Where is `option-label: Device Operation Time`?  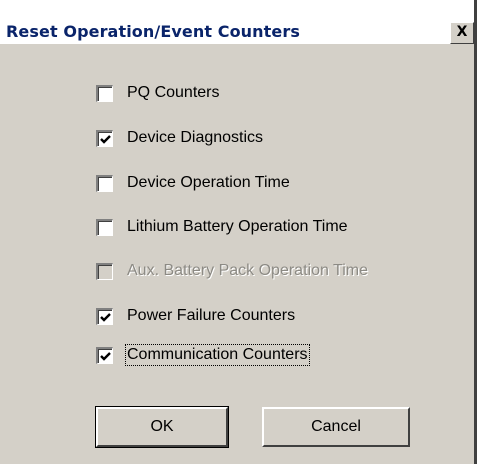 option-label: Device Operation Time is located at coordinates (208, 182).